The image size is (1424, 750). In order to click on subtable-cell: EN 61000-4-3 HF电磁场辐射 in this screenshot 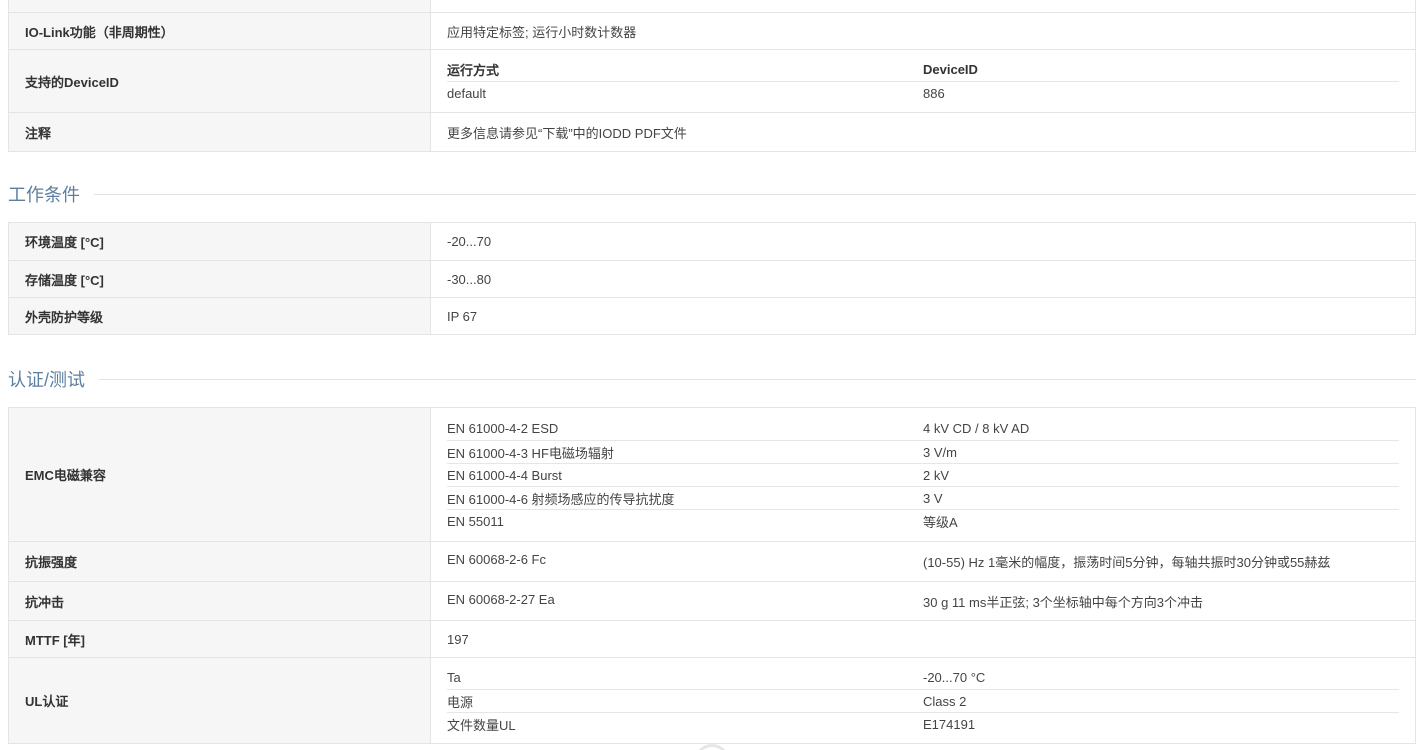, I will do `click(530, 453)`.